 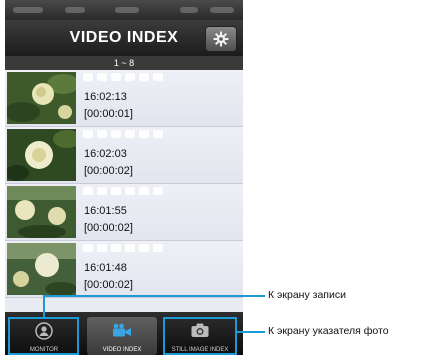 I want to click on settings-button, so click(x=221, y=39).